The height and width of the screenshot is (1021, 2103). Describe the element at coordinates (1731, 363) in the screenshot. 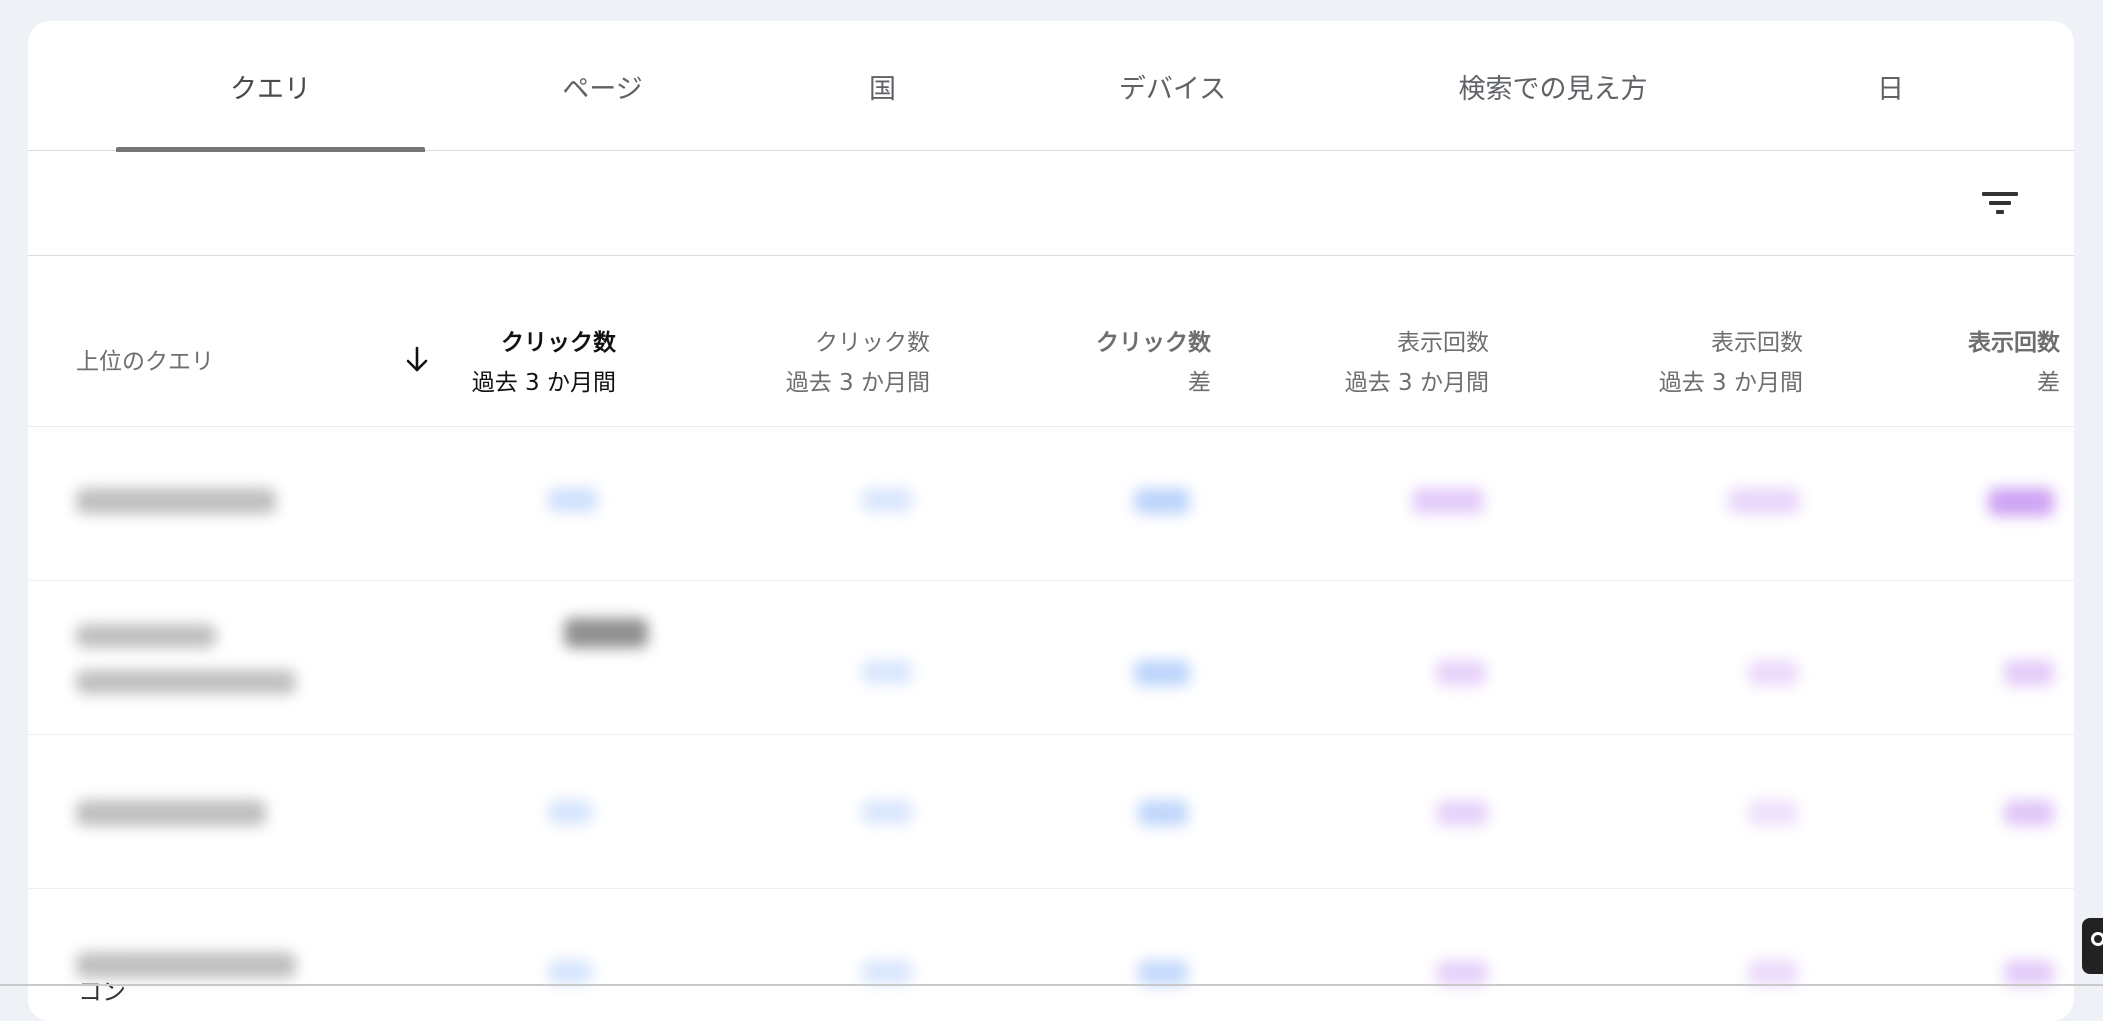

I see `column-header-impressions-previous: 表示回数 過去 3 か月間` at that location.